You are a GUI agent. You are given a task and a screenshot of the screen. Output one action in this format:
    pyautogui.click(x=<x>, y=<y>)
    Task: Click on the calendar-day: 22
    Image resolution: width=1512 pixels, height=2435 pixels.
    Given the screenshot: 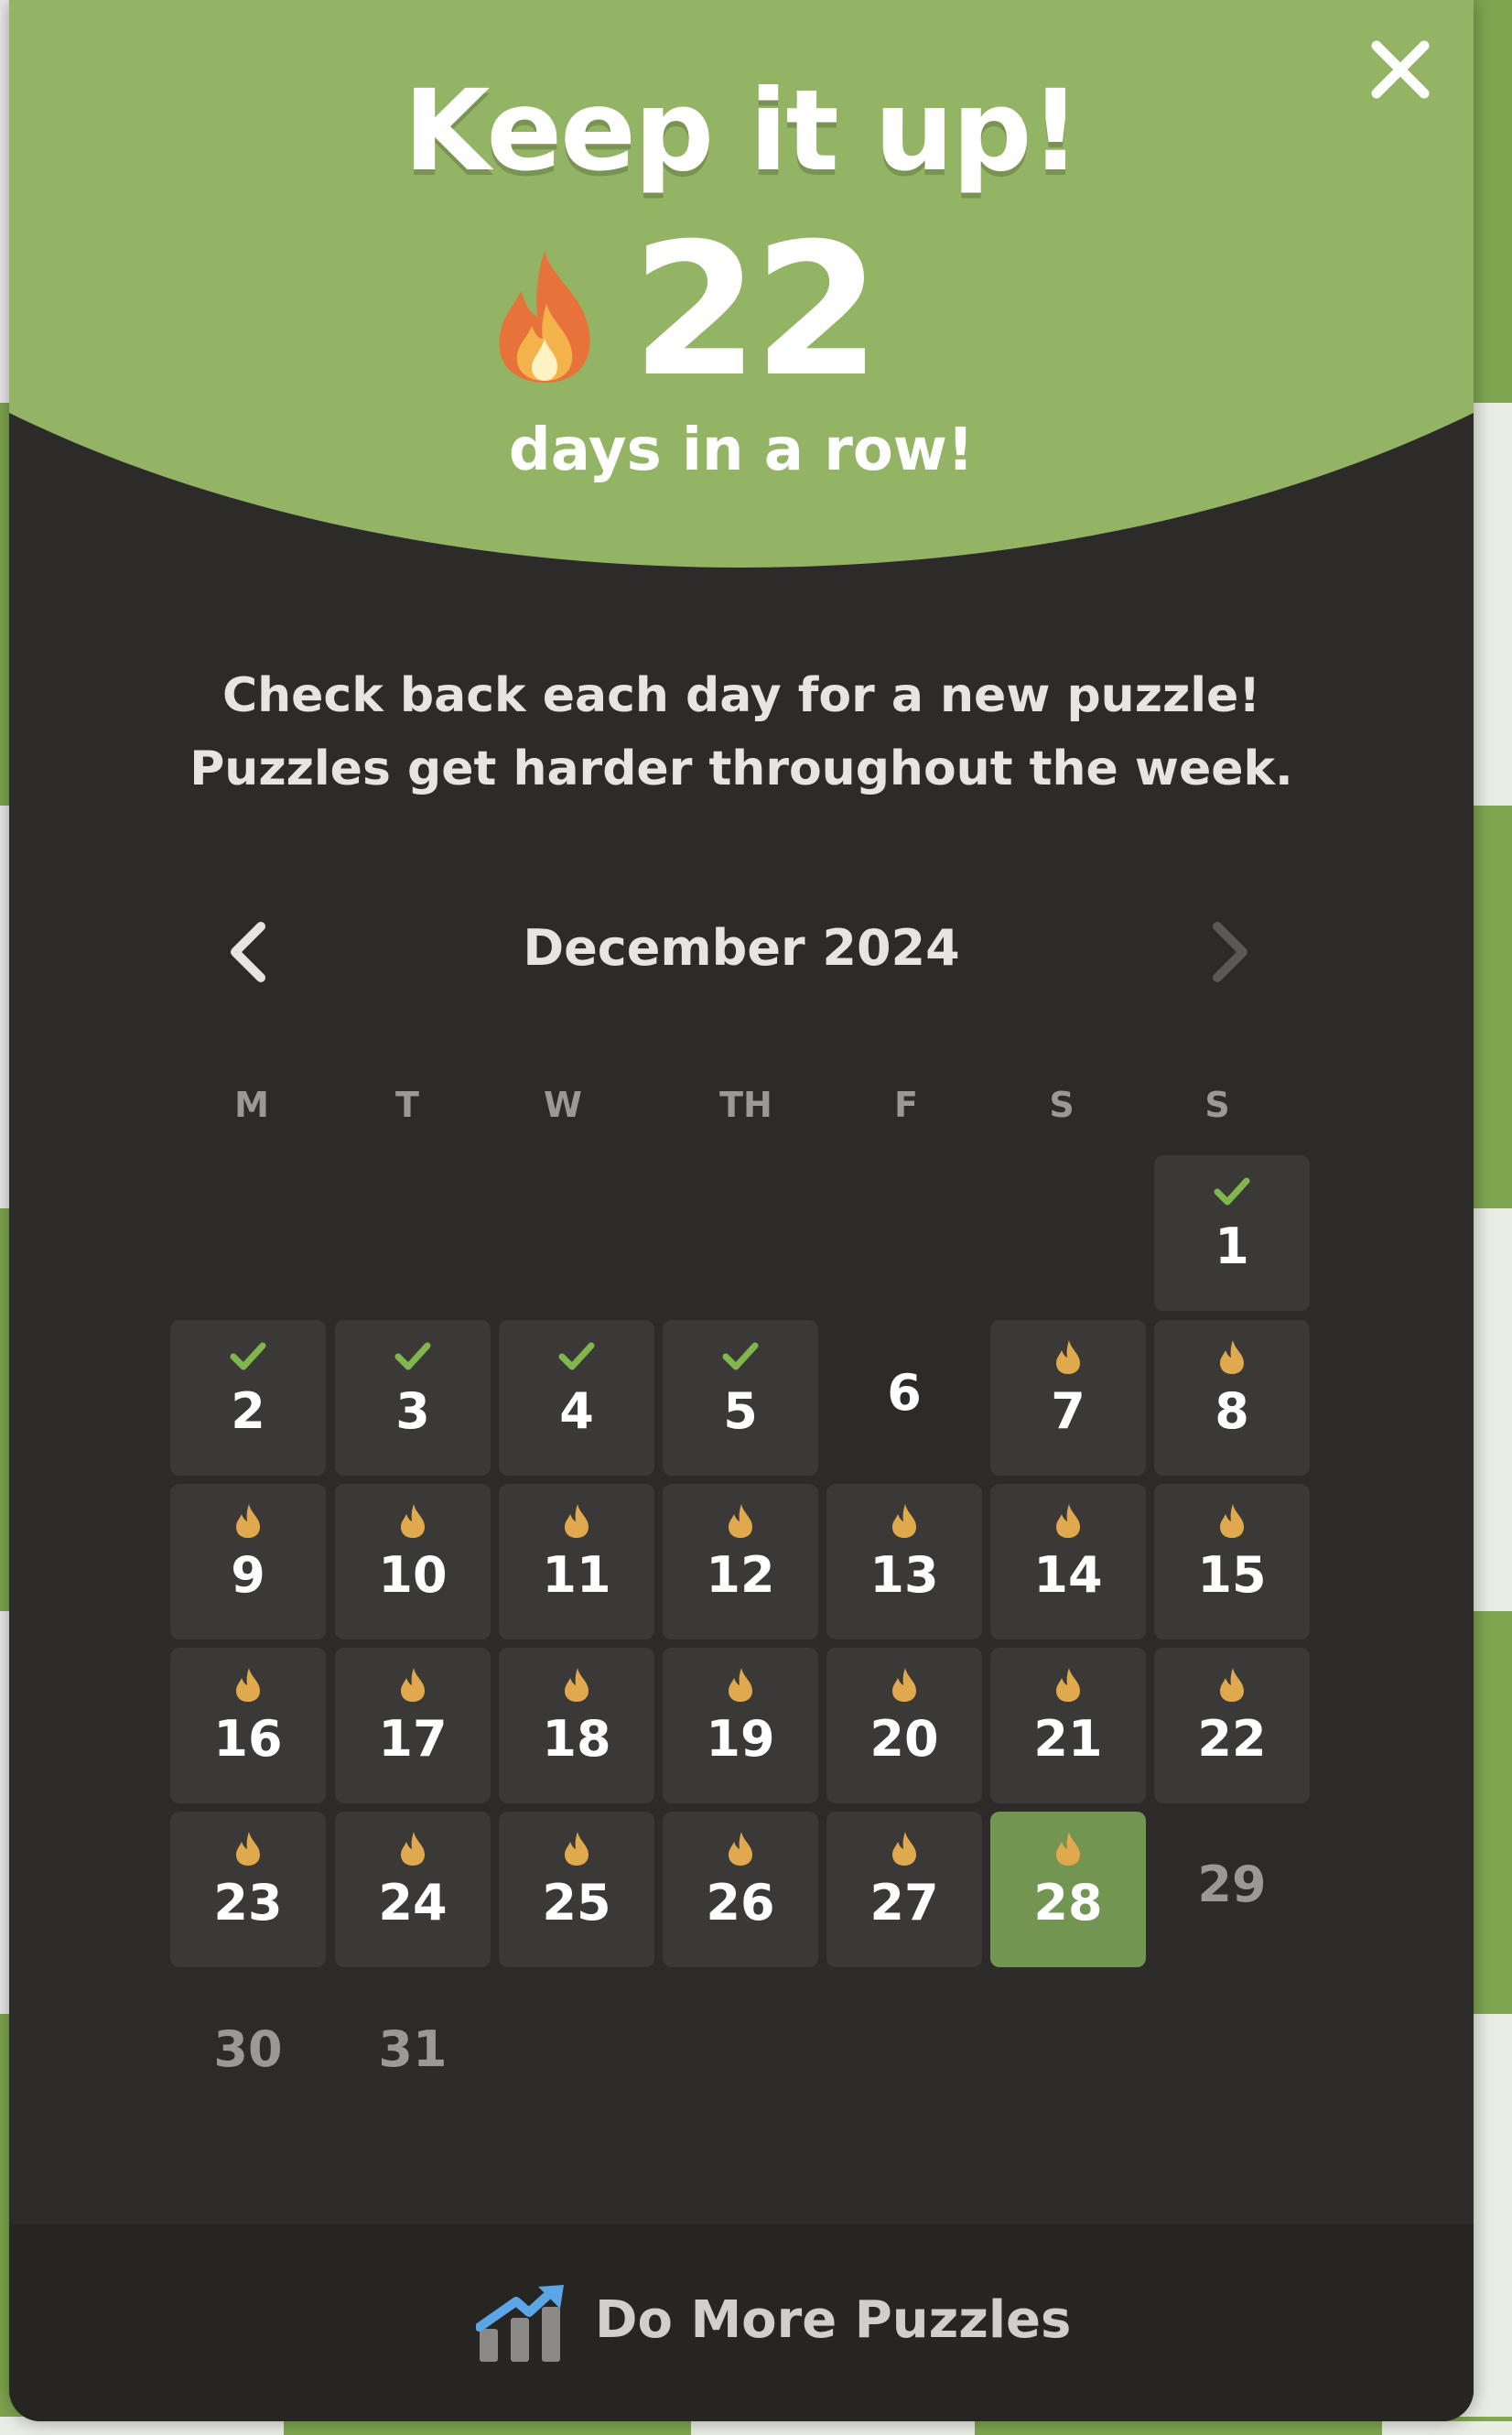 What is the action you would take?
    pyautogui.click(x=1232, y=1725)
    